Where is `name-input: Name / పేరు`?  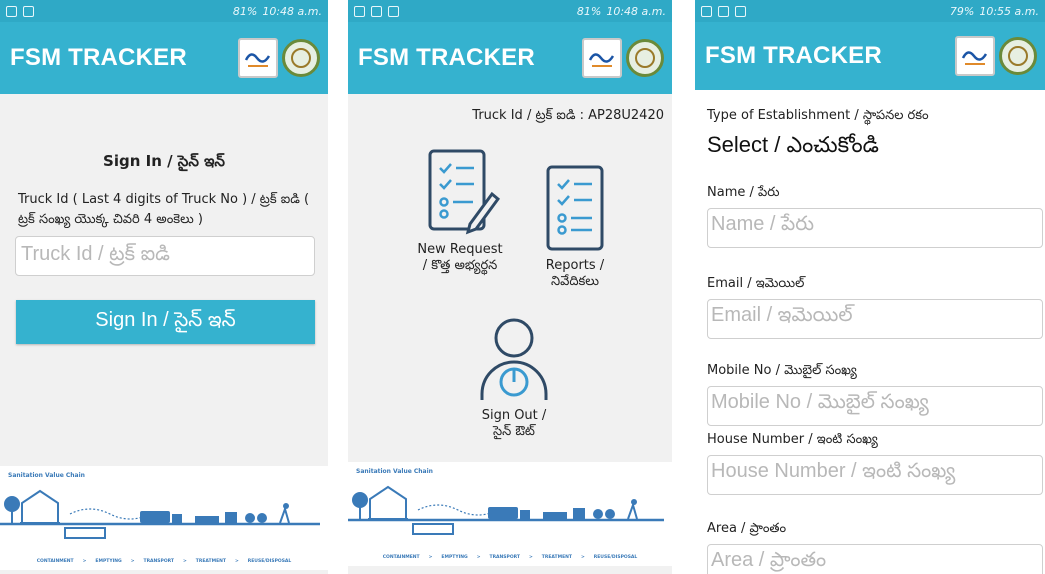 name-input: Name / పేరు is located at coordinates (875, 228).